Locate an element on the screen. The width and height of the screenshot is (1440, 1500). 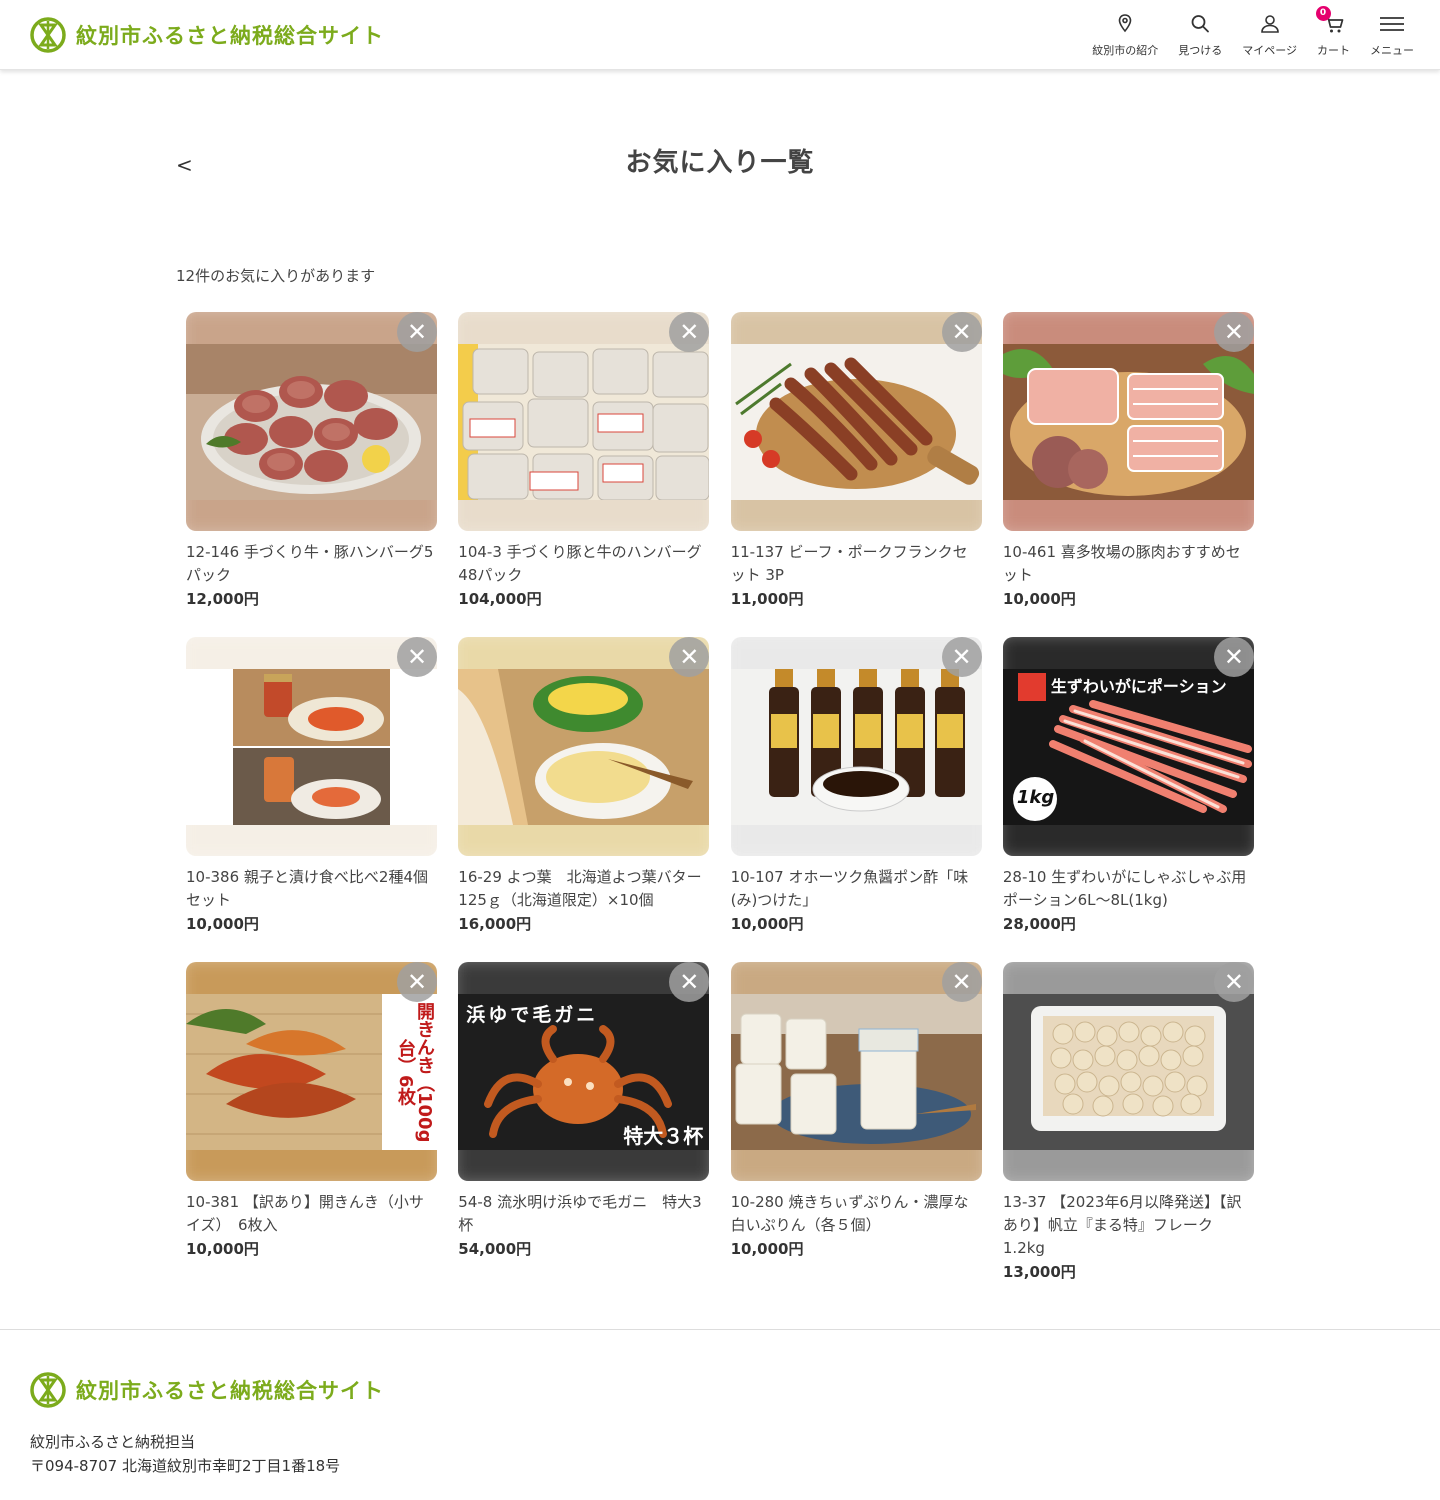
cart-icon-wrap: 0 is located at coordinates (1330, 21).